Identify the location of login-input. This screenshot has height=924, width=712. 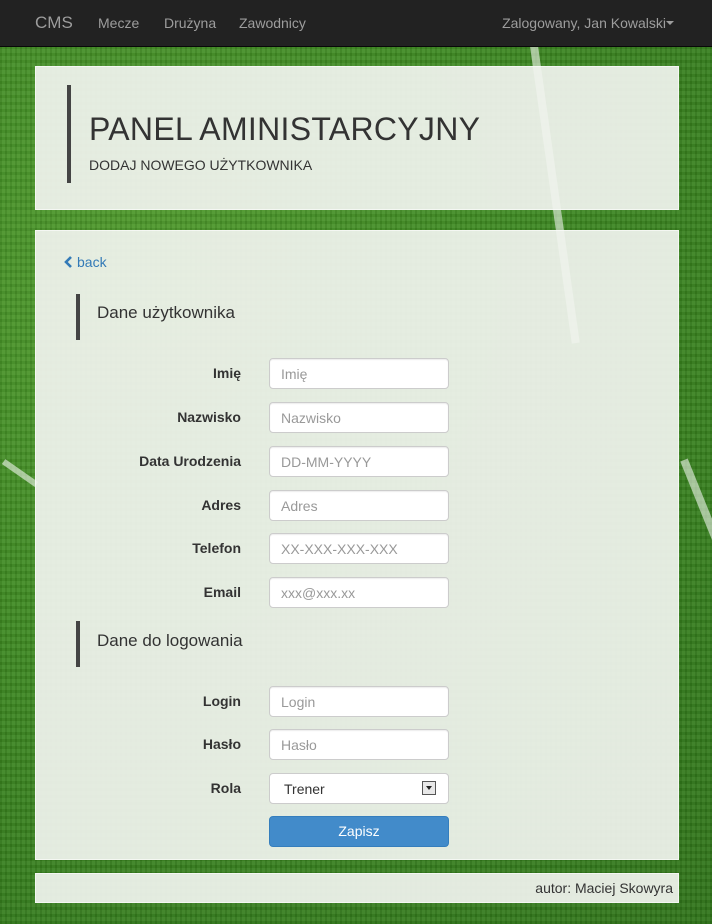
(359, 701).